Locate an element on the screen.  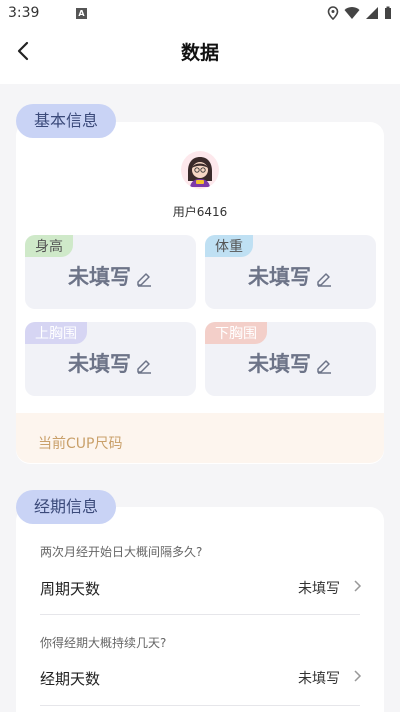
upper-bust-tile: 上胸围 未填写 is located at coordinates (110, 359).